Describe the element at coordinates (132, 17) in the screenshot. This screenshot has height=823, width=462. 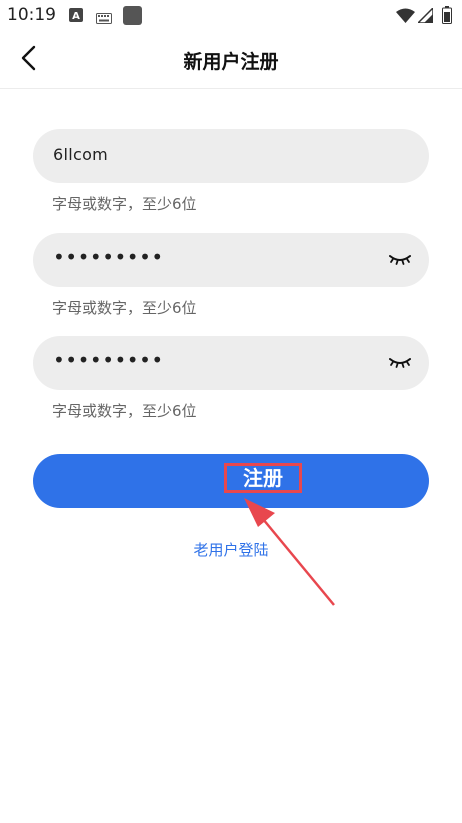
I see `app-square-icon` at that location.